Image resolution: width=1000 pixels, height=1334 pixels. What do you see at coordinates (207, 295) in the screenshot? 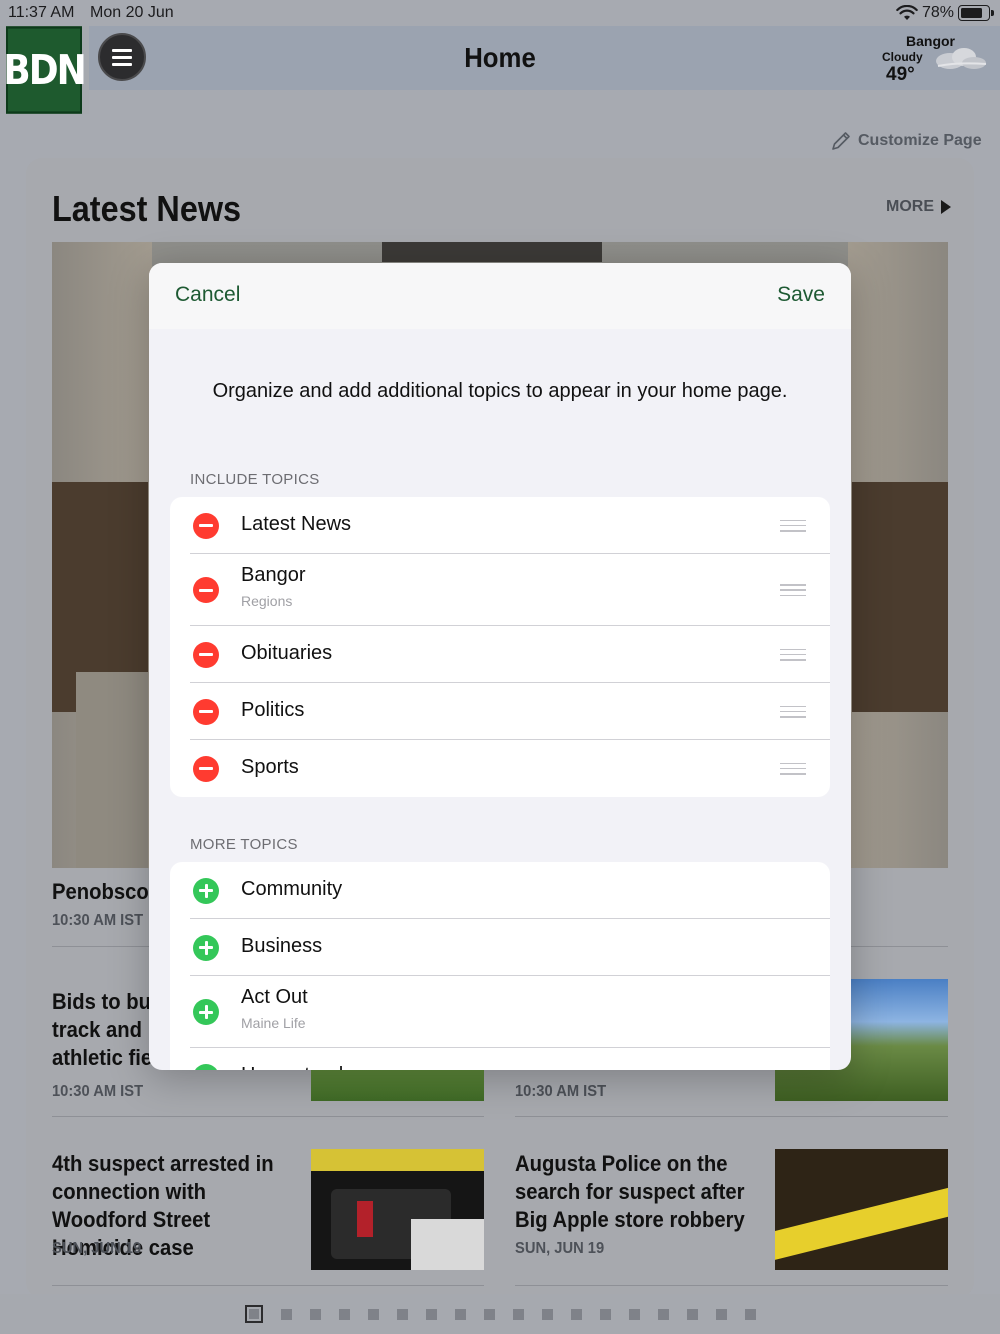
I see `cancel-button: Cancel` at bounding box center [207, 295].